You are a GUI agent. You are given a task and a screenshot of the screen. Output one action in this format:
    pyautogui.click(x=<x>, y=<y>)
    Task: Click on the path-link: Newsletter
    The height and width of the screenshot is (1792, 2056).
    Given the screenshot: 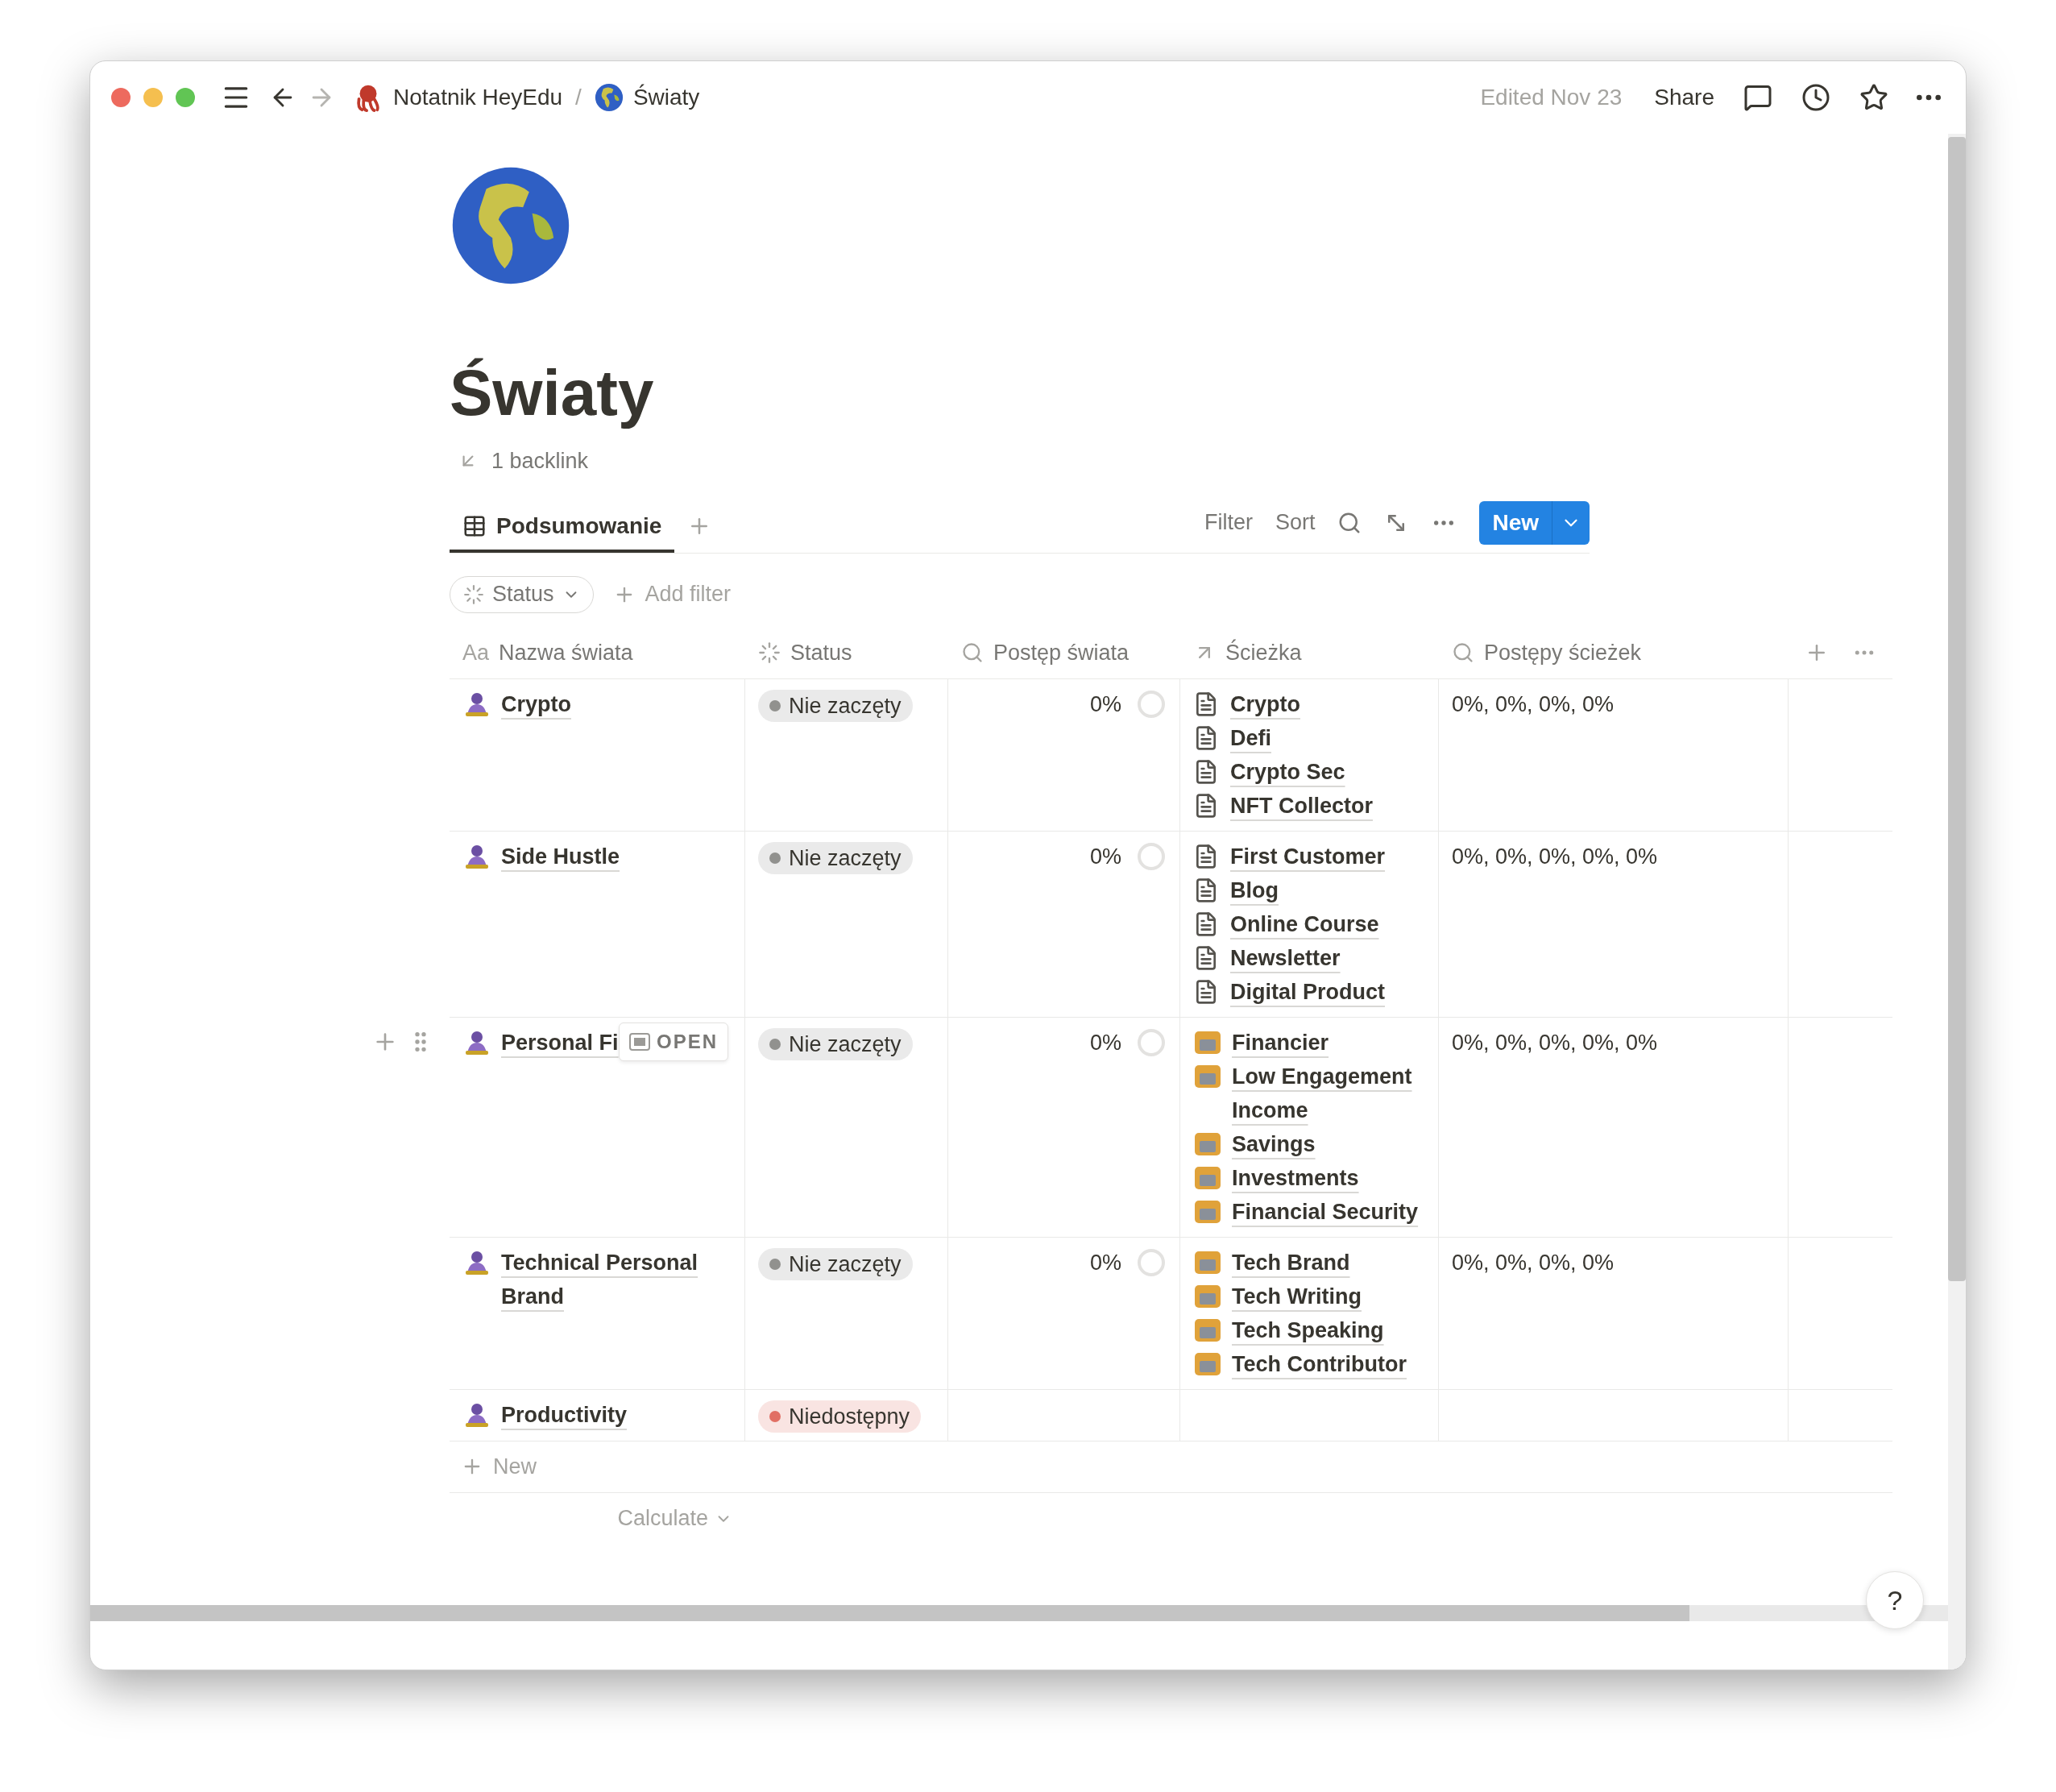 What is the action you would take?
    pyautogui.click(x=1285, y=957)
    